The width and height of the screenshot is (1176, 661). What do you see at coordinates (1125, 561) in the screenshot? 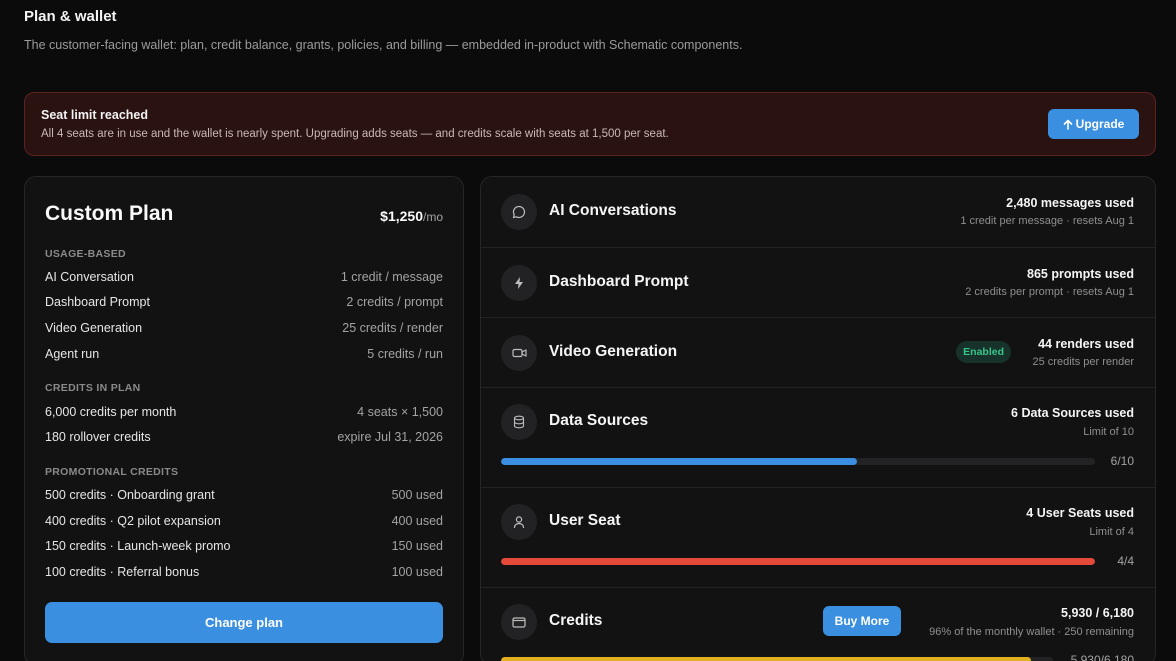
I see `usage-progress-value: 4/4` at bounding box center [1125, 561].